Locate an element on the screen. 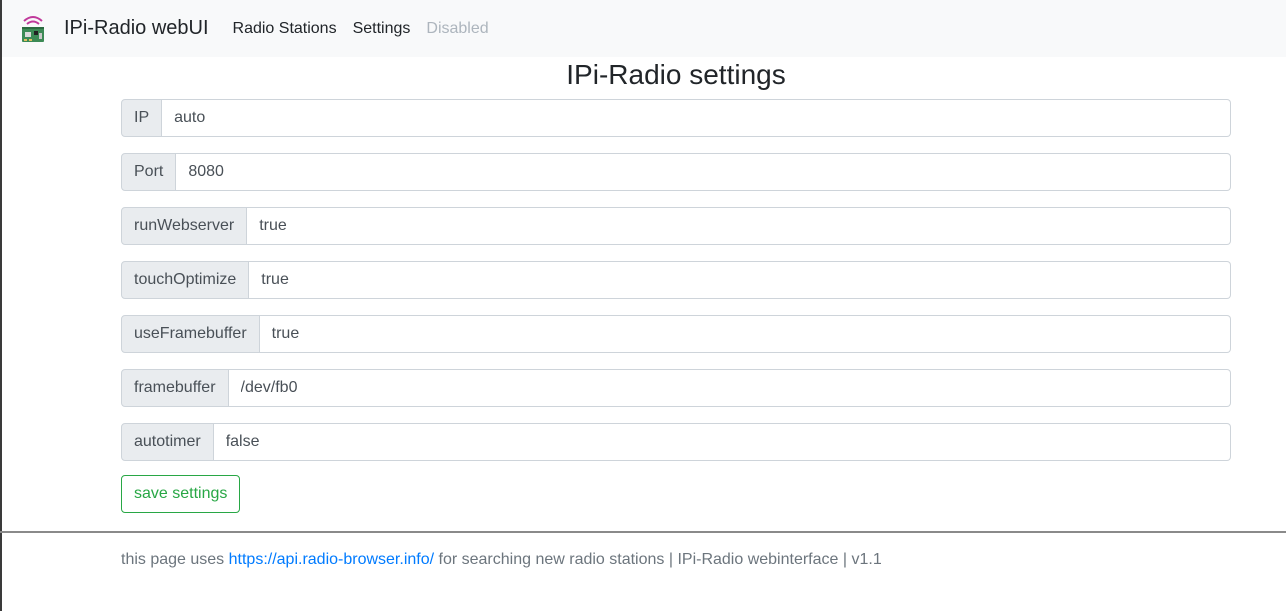 Image resolution: width=1286 pixels, height=611 pixels. setting-autotimer: autotimer is located at coordinates (676, 442).